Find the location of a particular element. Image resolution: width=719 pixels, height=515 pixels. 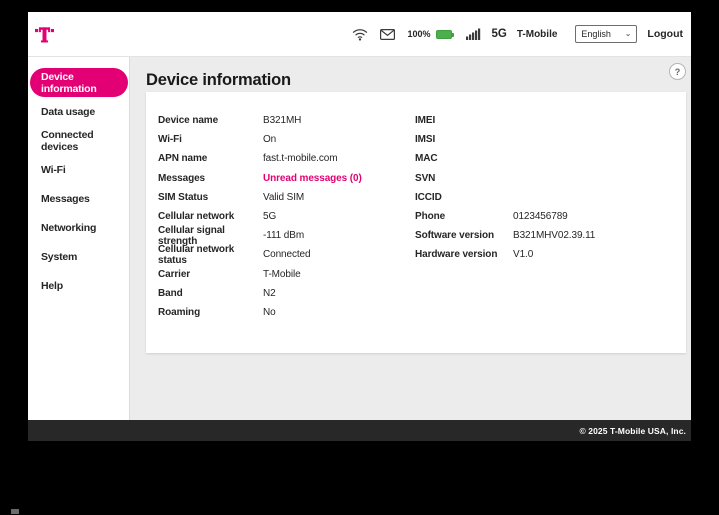

wifi-icon is located at coordinates (360, 34).